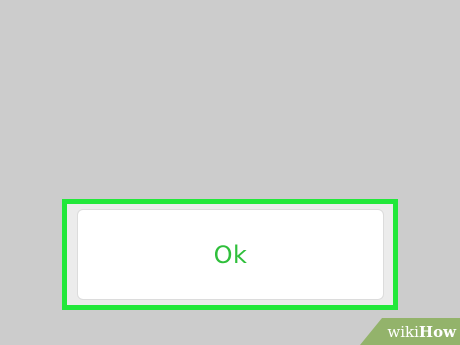 The height and width of the screenshot is (345, 460). Describe the element at coordinates (403, 332) in the screenshot. I see `watermark-prefix: wiki` at that location.